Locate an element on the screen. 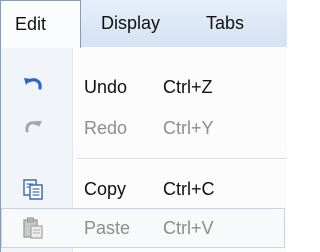 This screenshot has width=320, height=252. menu-item-paste: Paste Ctrl+V is located at coordinates (143, 228).